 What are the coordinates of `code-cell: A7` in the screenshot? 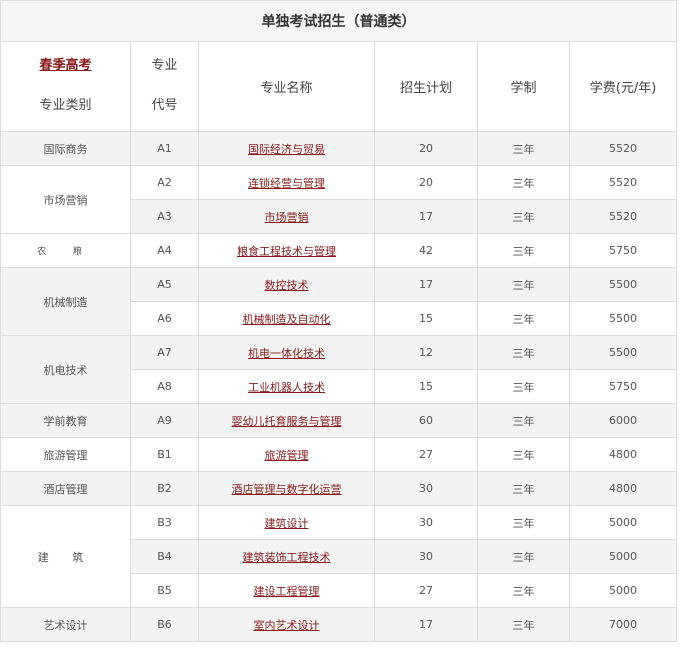 It's located at (164, 352).